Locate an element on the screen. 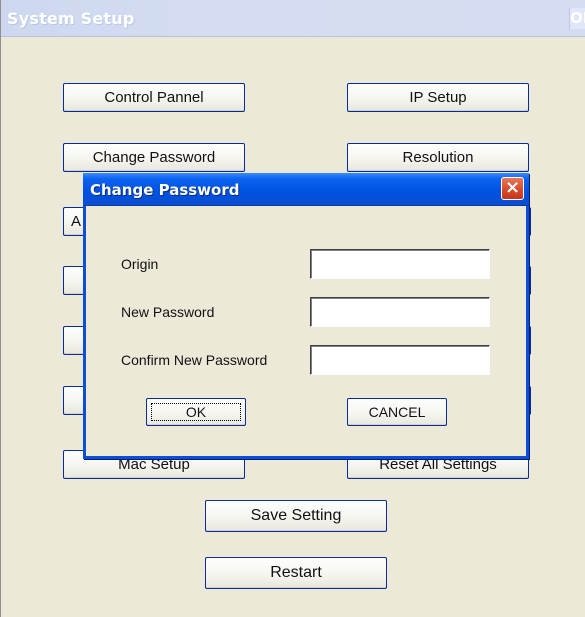  origin-input is located at coordinates (400, 264).